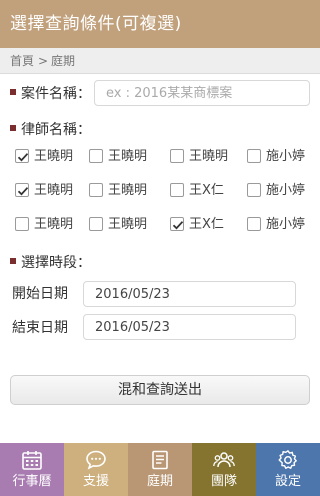 This screenshot has width=320, height=496. I want to click on tab-support-label: 支援, so click(95, 481).